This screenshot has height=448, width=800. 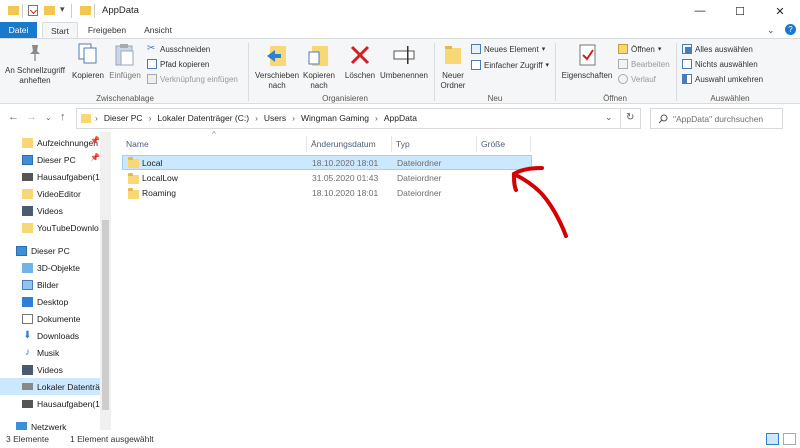 What do you see at coordinates (700, 11) in the screenshot?
I see `minimize-button: —` at bounding box center [700, 11].